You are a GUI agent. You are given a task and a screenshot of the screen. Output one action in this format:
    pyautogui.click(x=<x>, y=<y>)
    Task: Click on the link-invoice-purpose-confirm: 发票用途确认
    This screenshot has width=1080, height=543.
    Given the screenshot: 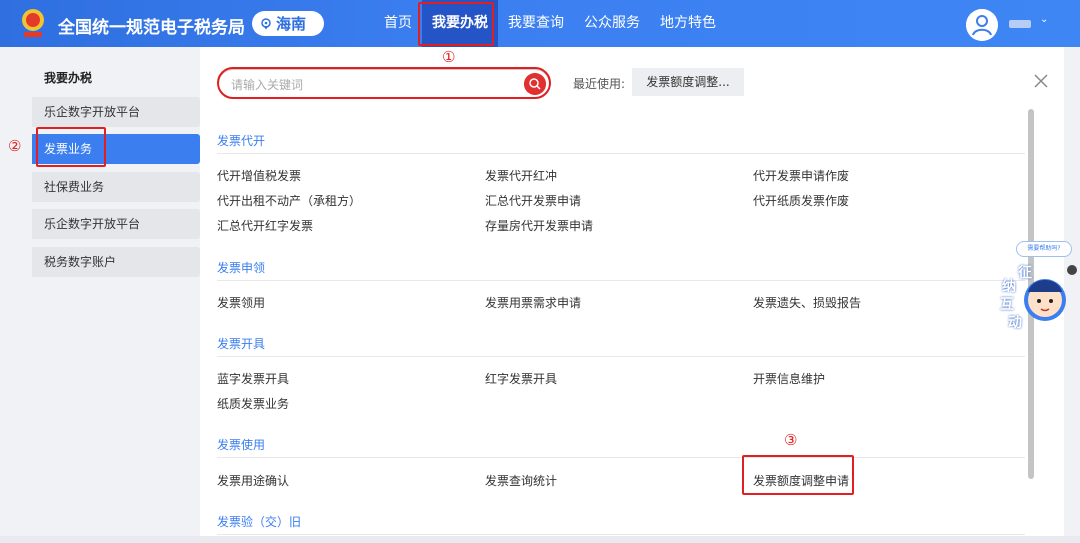 What is the action you would take?
    pyautogui.click(x=253, y=480)
    